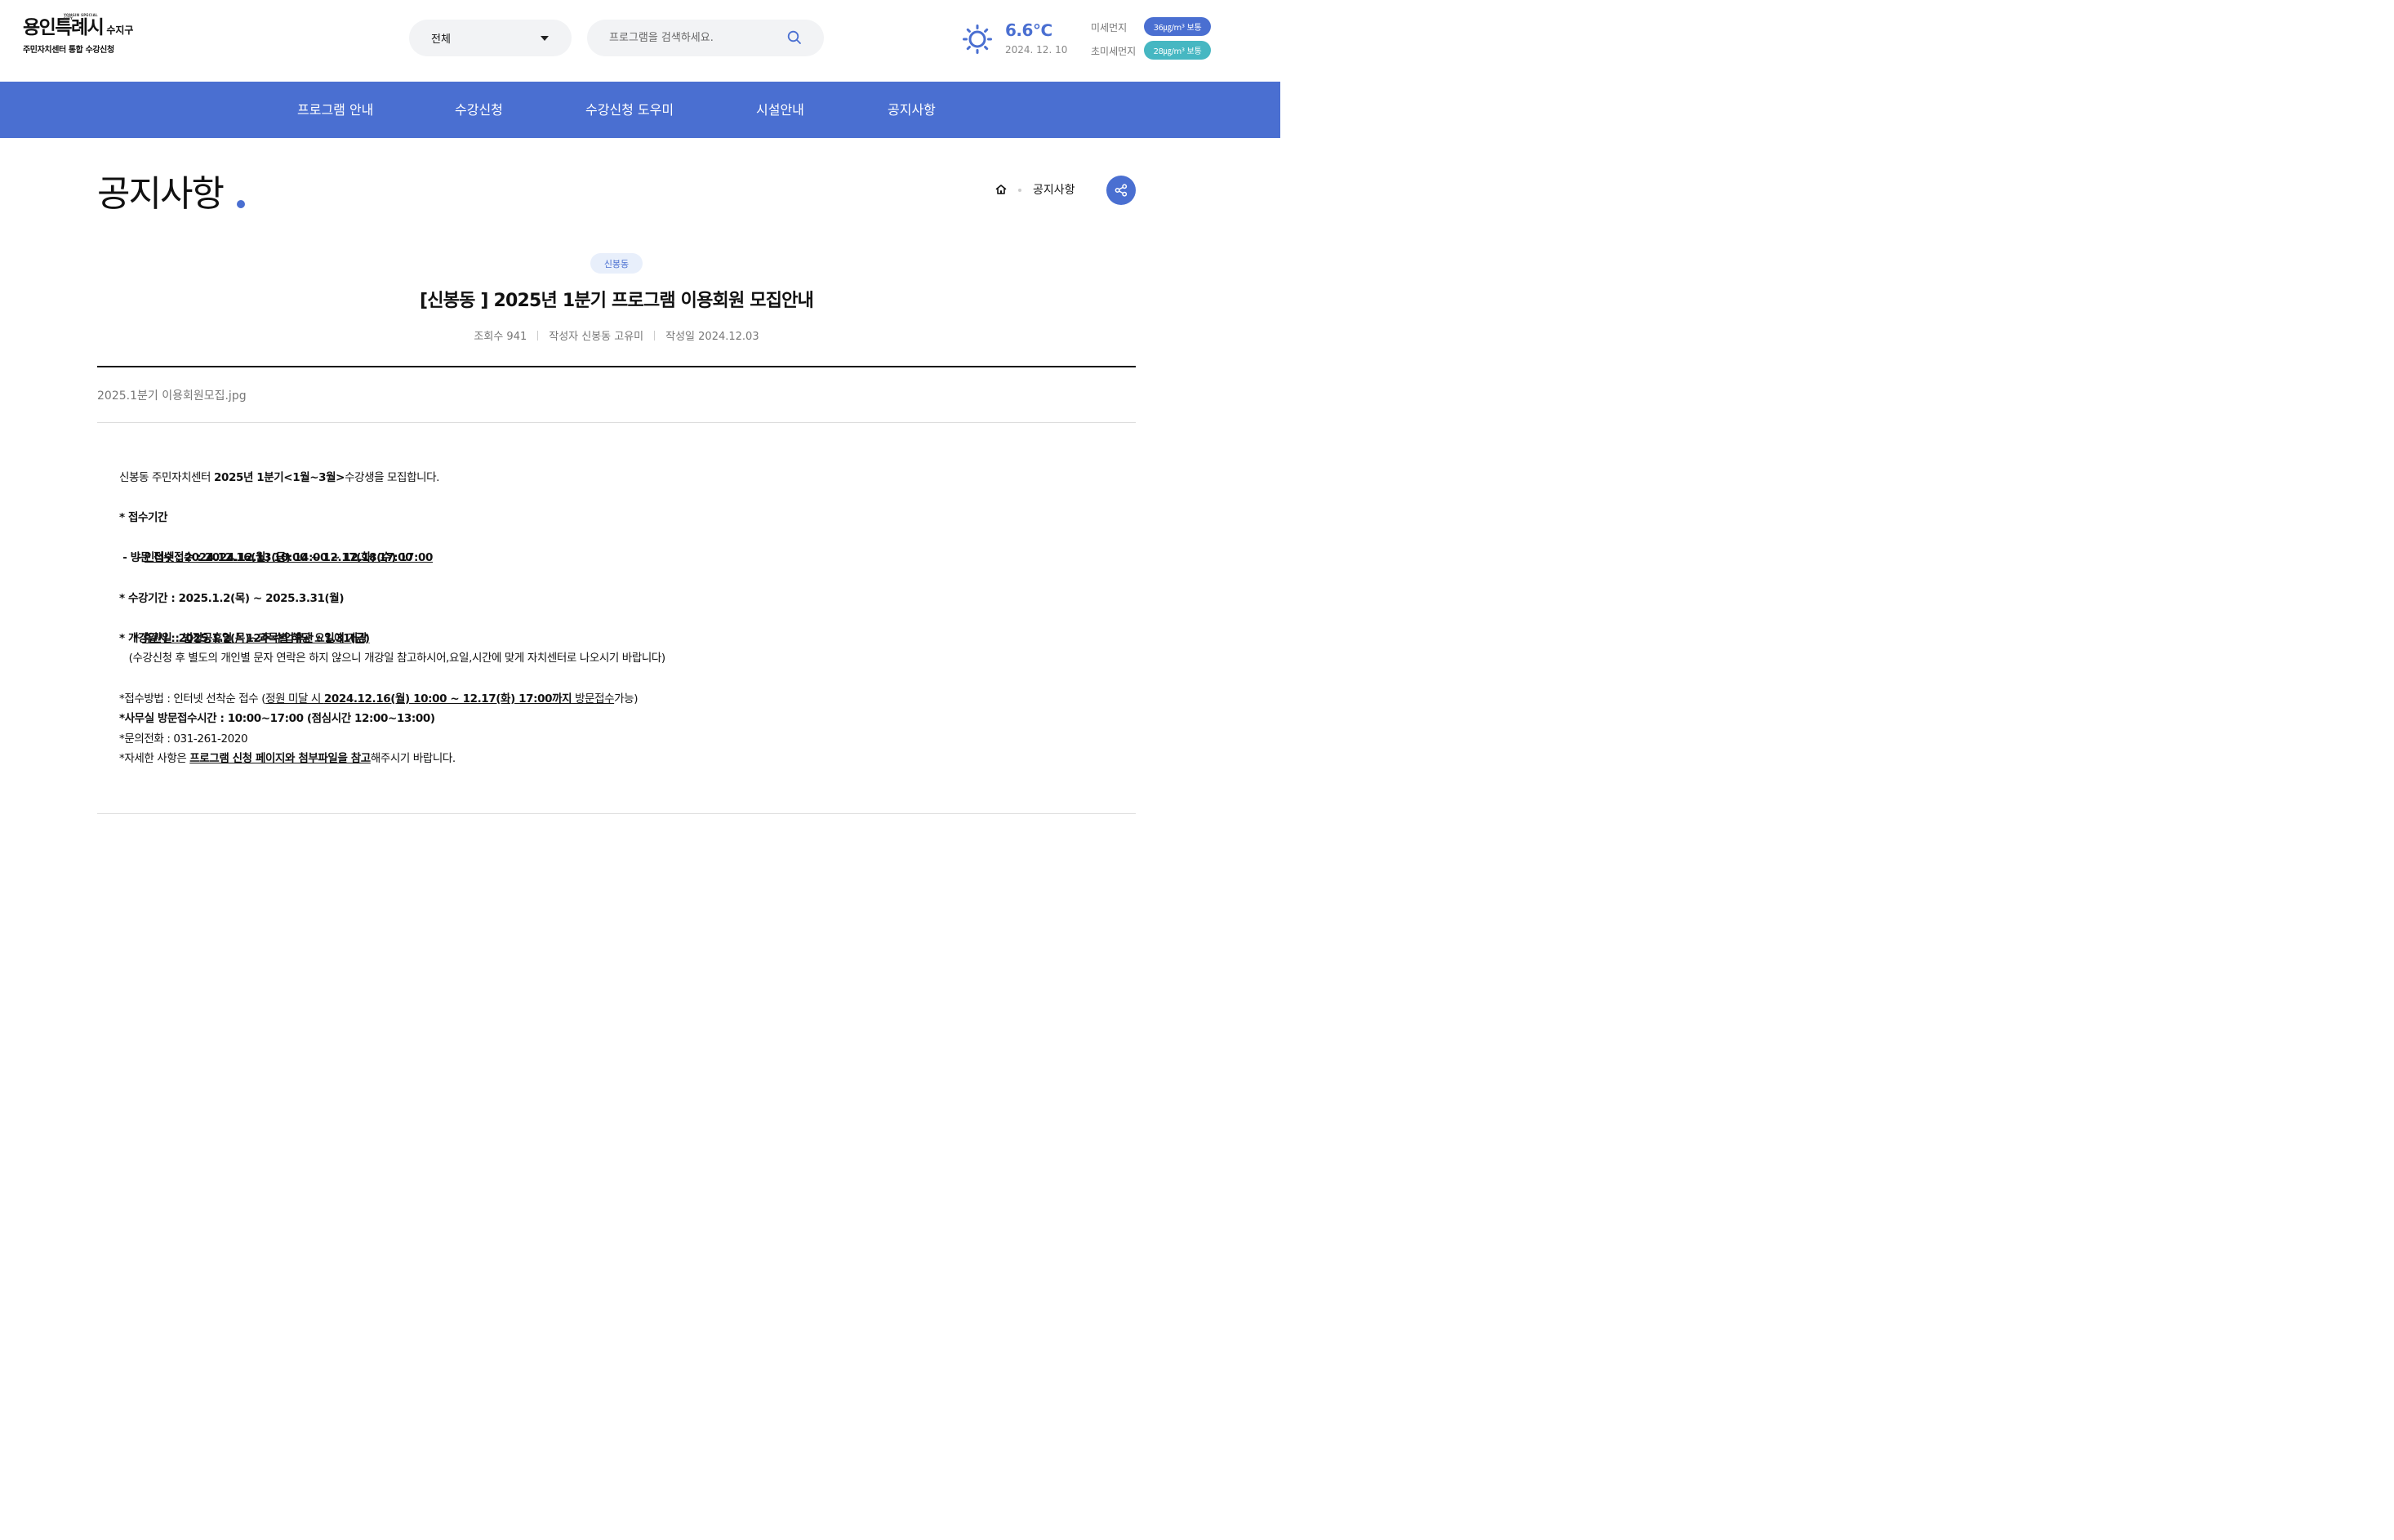  Describe the element at coordinates (68, 50) in the screenshot. I see `logo-subtitle: 주민자치센터 통합 수강신청` at that location.